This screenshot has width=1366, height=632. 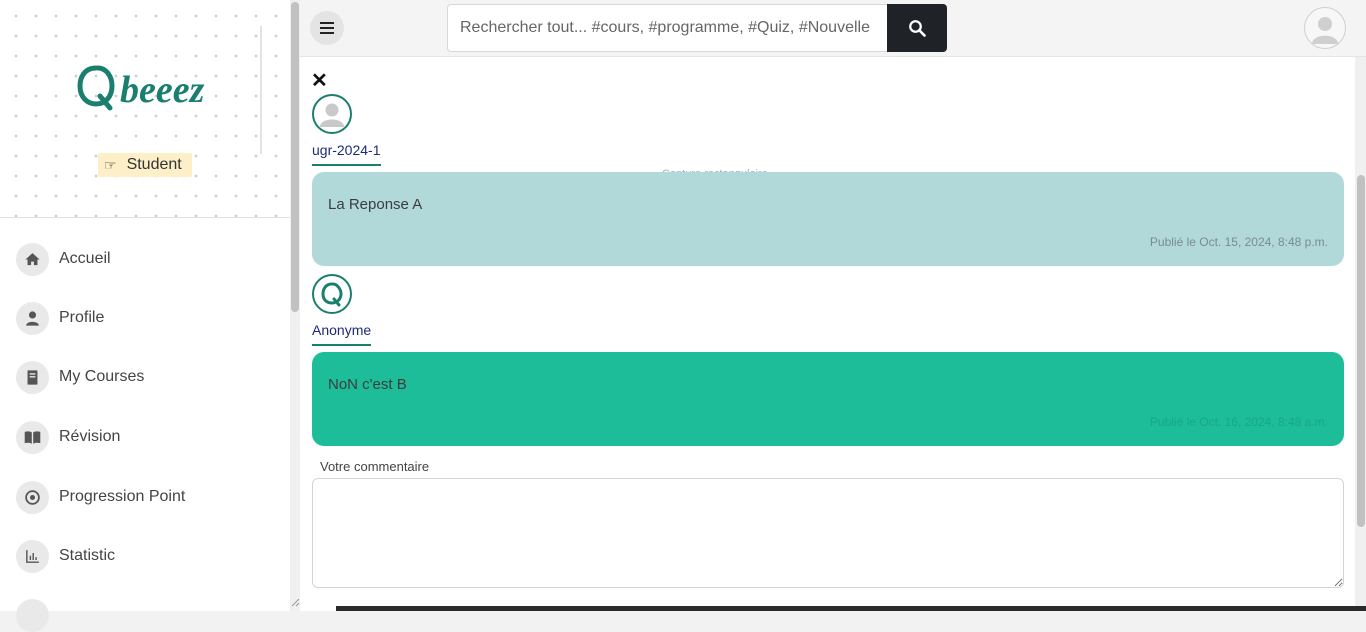 I want to click on brand-area: beeez ☞ Student, so click(x=145, y=109).